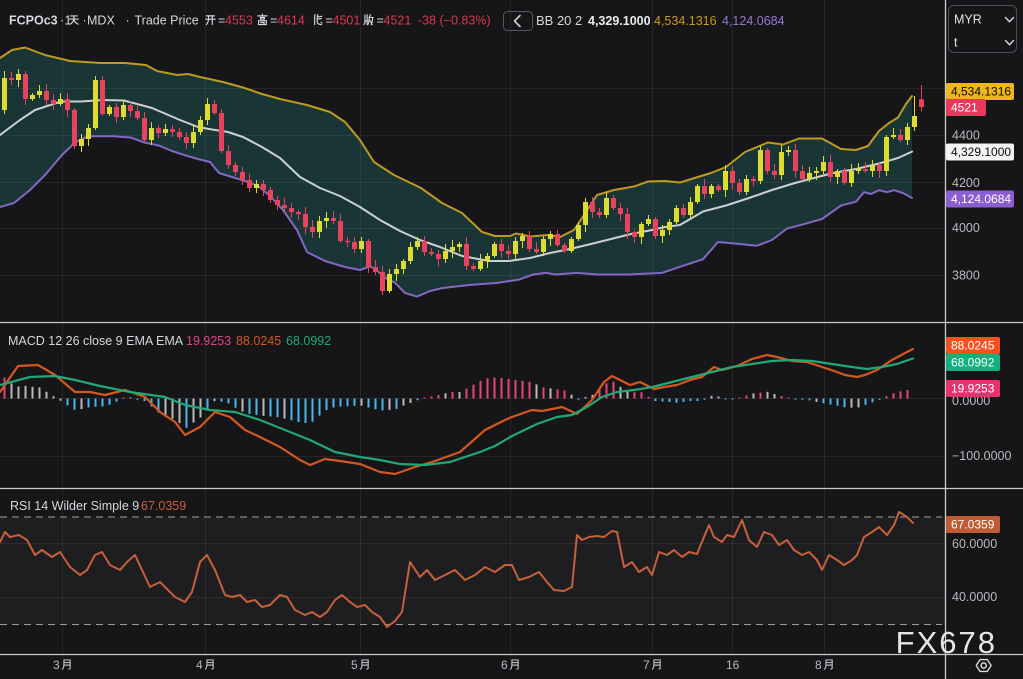 The width and height of the screenshot is (1023, 679). Describe the element at coordinates (239, 21) in the screenshot. I see `svg-text: 4553` at that location.